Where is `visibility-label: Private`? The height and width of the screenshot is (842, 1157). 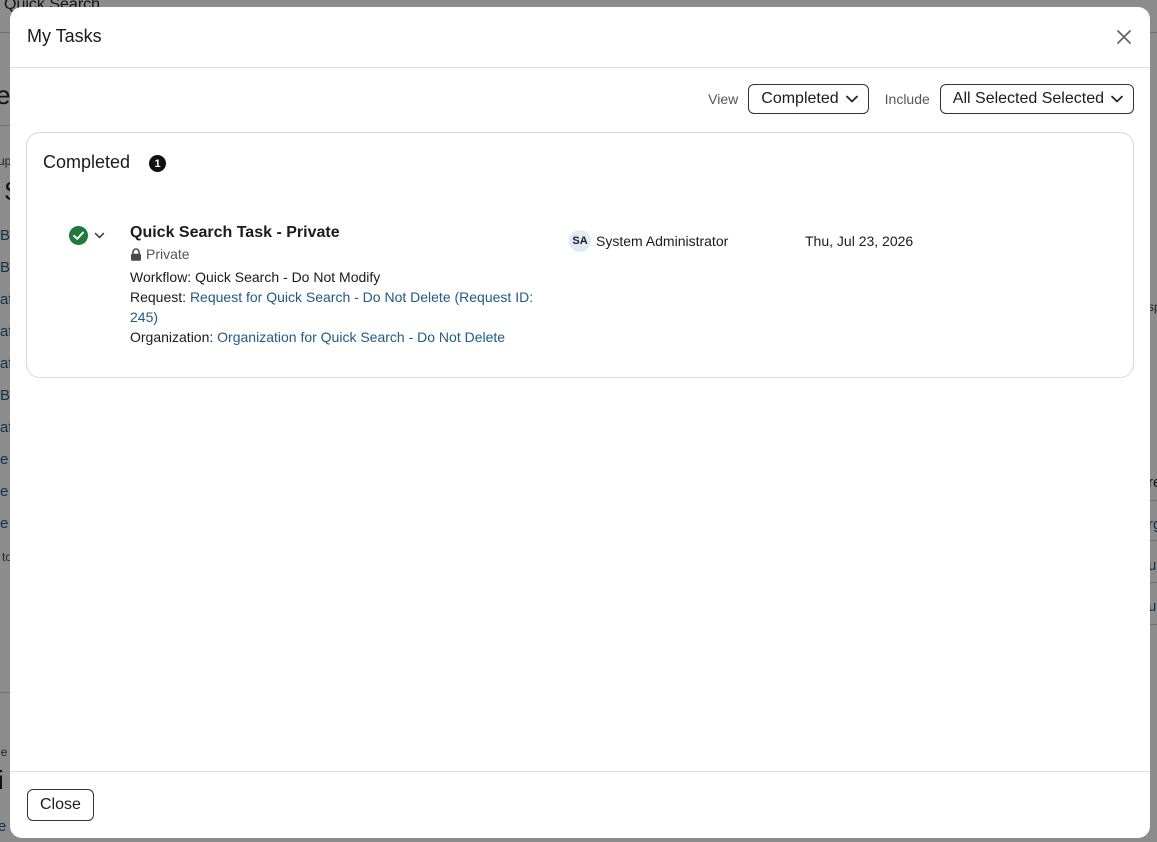 visibility-label: Private is located at coordinates (168, 254).